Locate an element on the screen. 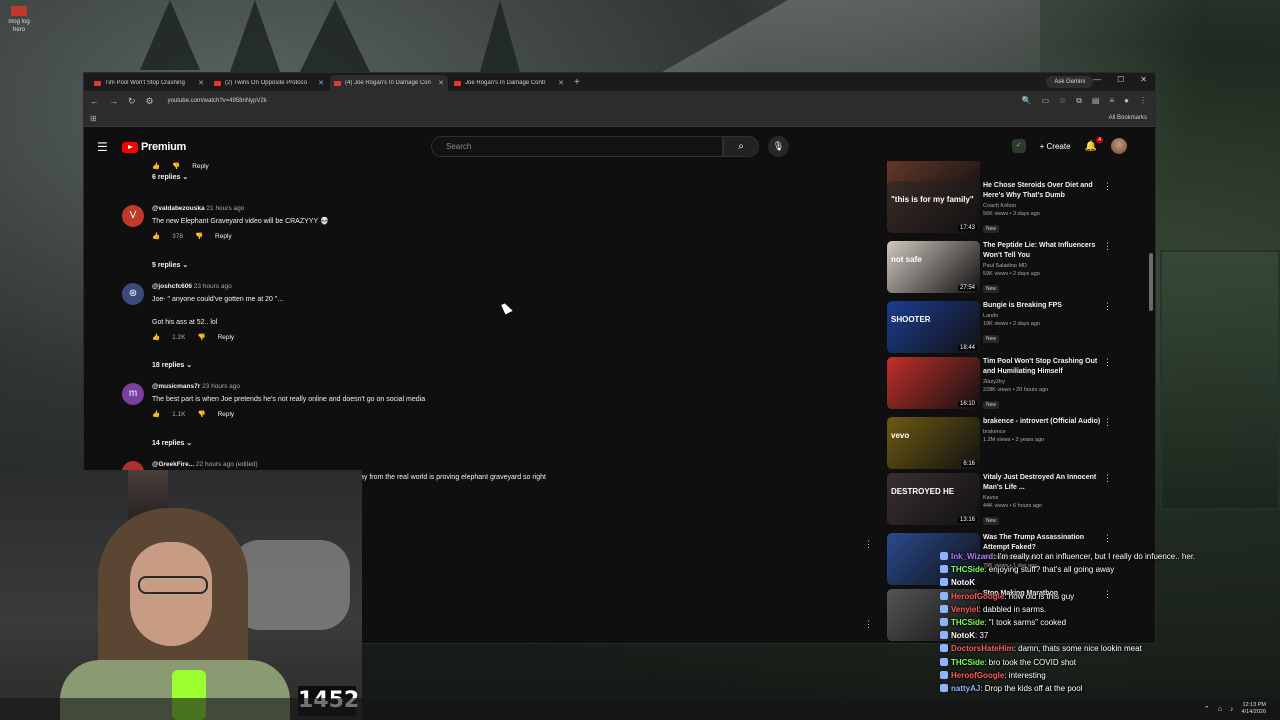 Image resolution: width=1280 pixels, height=720 pixels. video-title: brakence - introvert (Official Audio) is located at coordinates (1043, 422).